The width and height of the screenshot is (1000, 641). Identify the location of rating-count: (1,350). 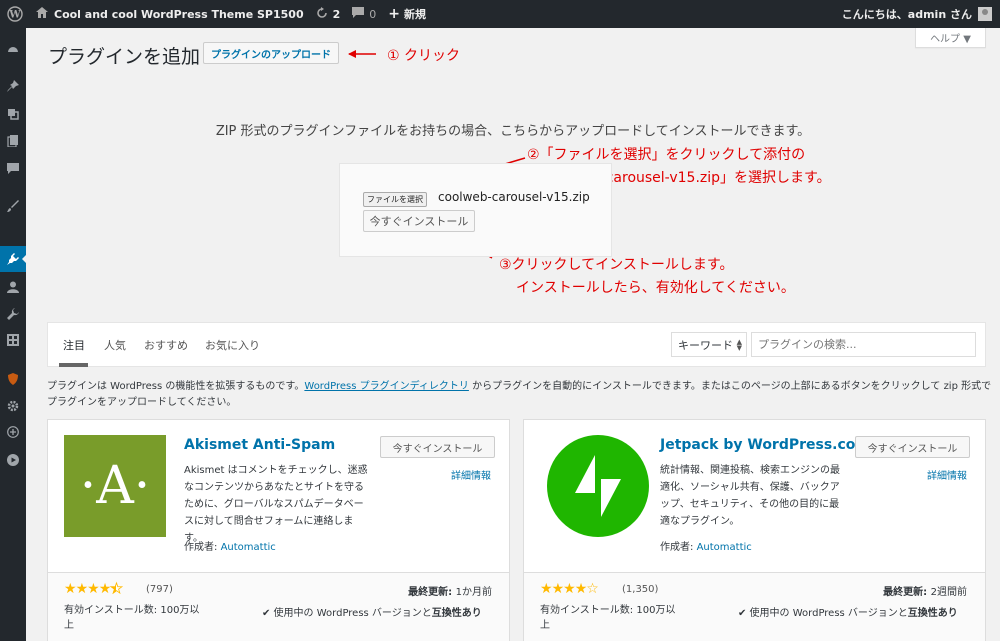
(640, 589).